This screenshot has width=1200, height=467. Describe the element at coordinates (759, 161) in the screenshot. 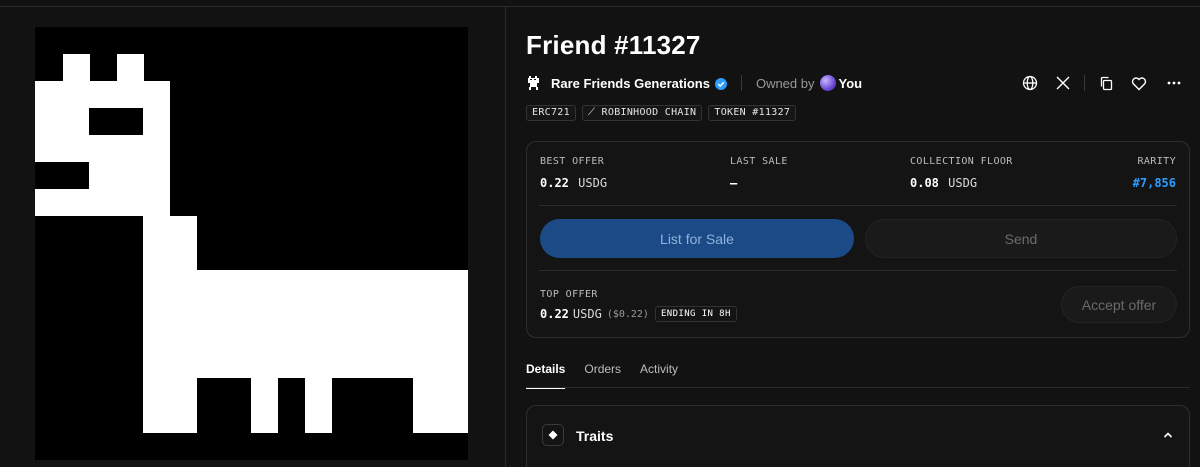

I see `last-sale-label: LAST SALE` at that location.